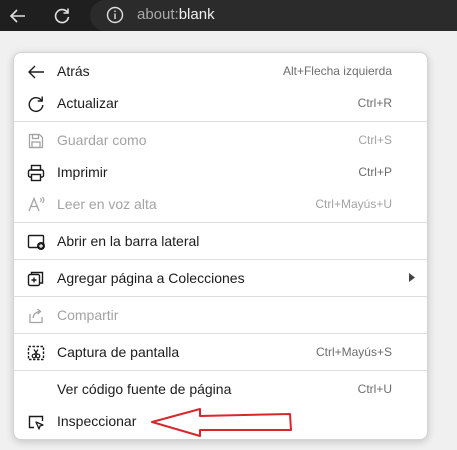  I want to click on menu-item-shortcut: Ctrl+R, so click(374, 103).